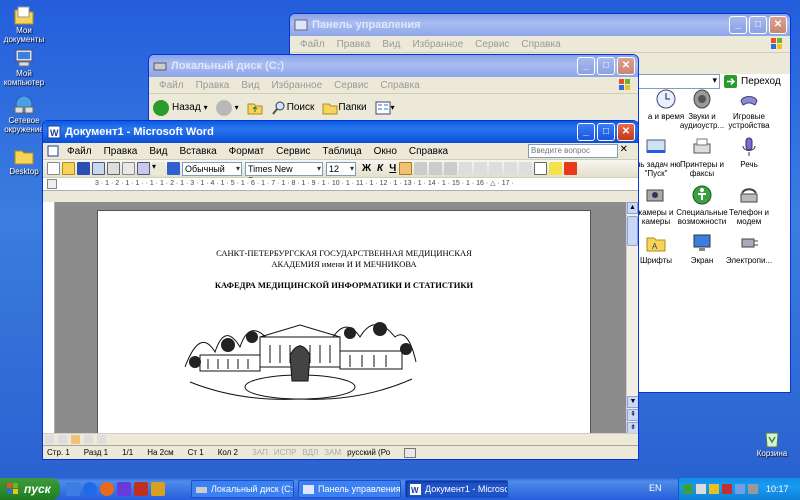  What do you see at coordinates (107, 489) in the screenshot?
I see `firefox-icon` at bounding box center [107, 489].